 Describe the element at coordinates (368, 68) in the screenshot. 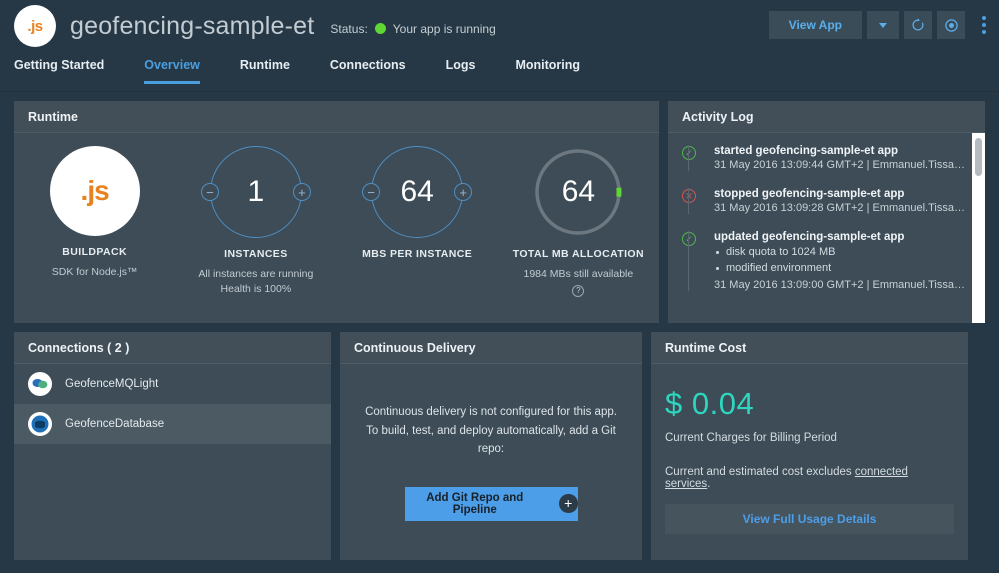

I see `tab-connections: Connections` at that location.